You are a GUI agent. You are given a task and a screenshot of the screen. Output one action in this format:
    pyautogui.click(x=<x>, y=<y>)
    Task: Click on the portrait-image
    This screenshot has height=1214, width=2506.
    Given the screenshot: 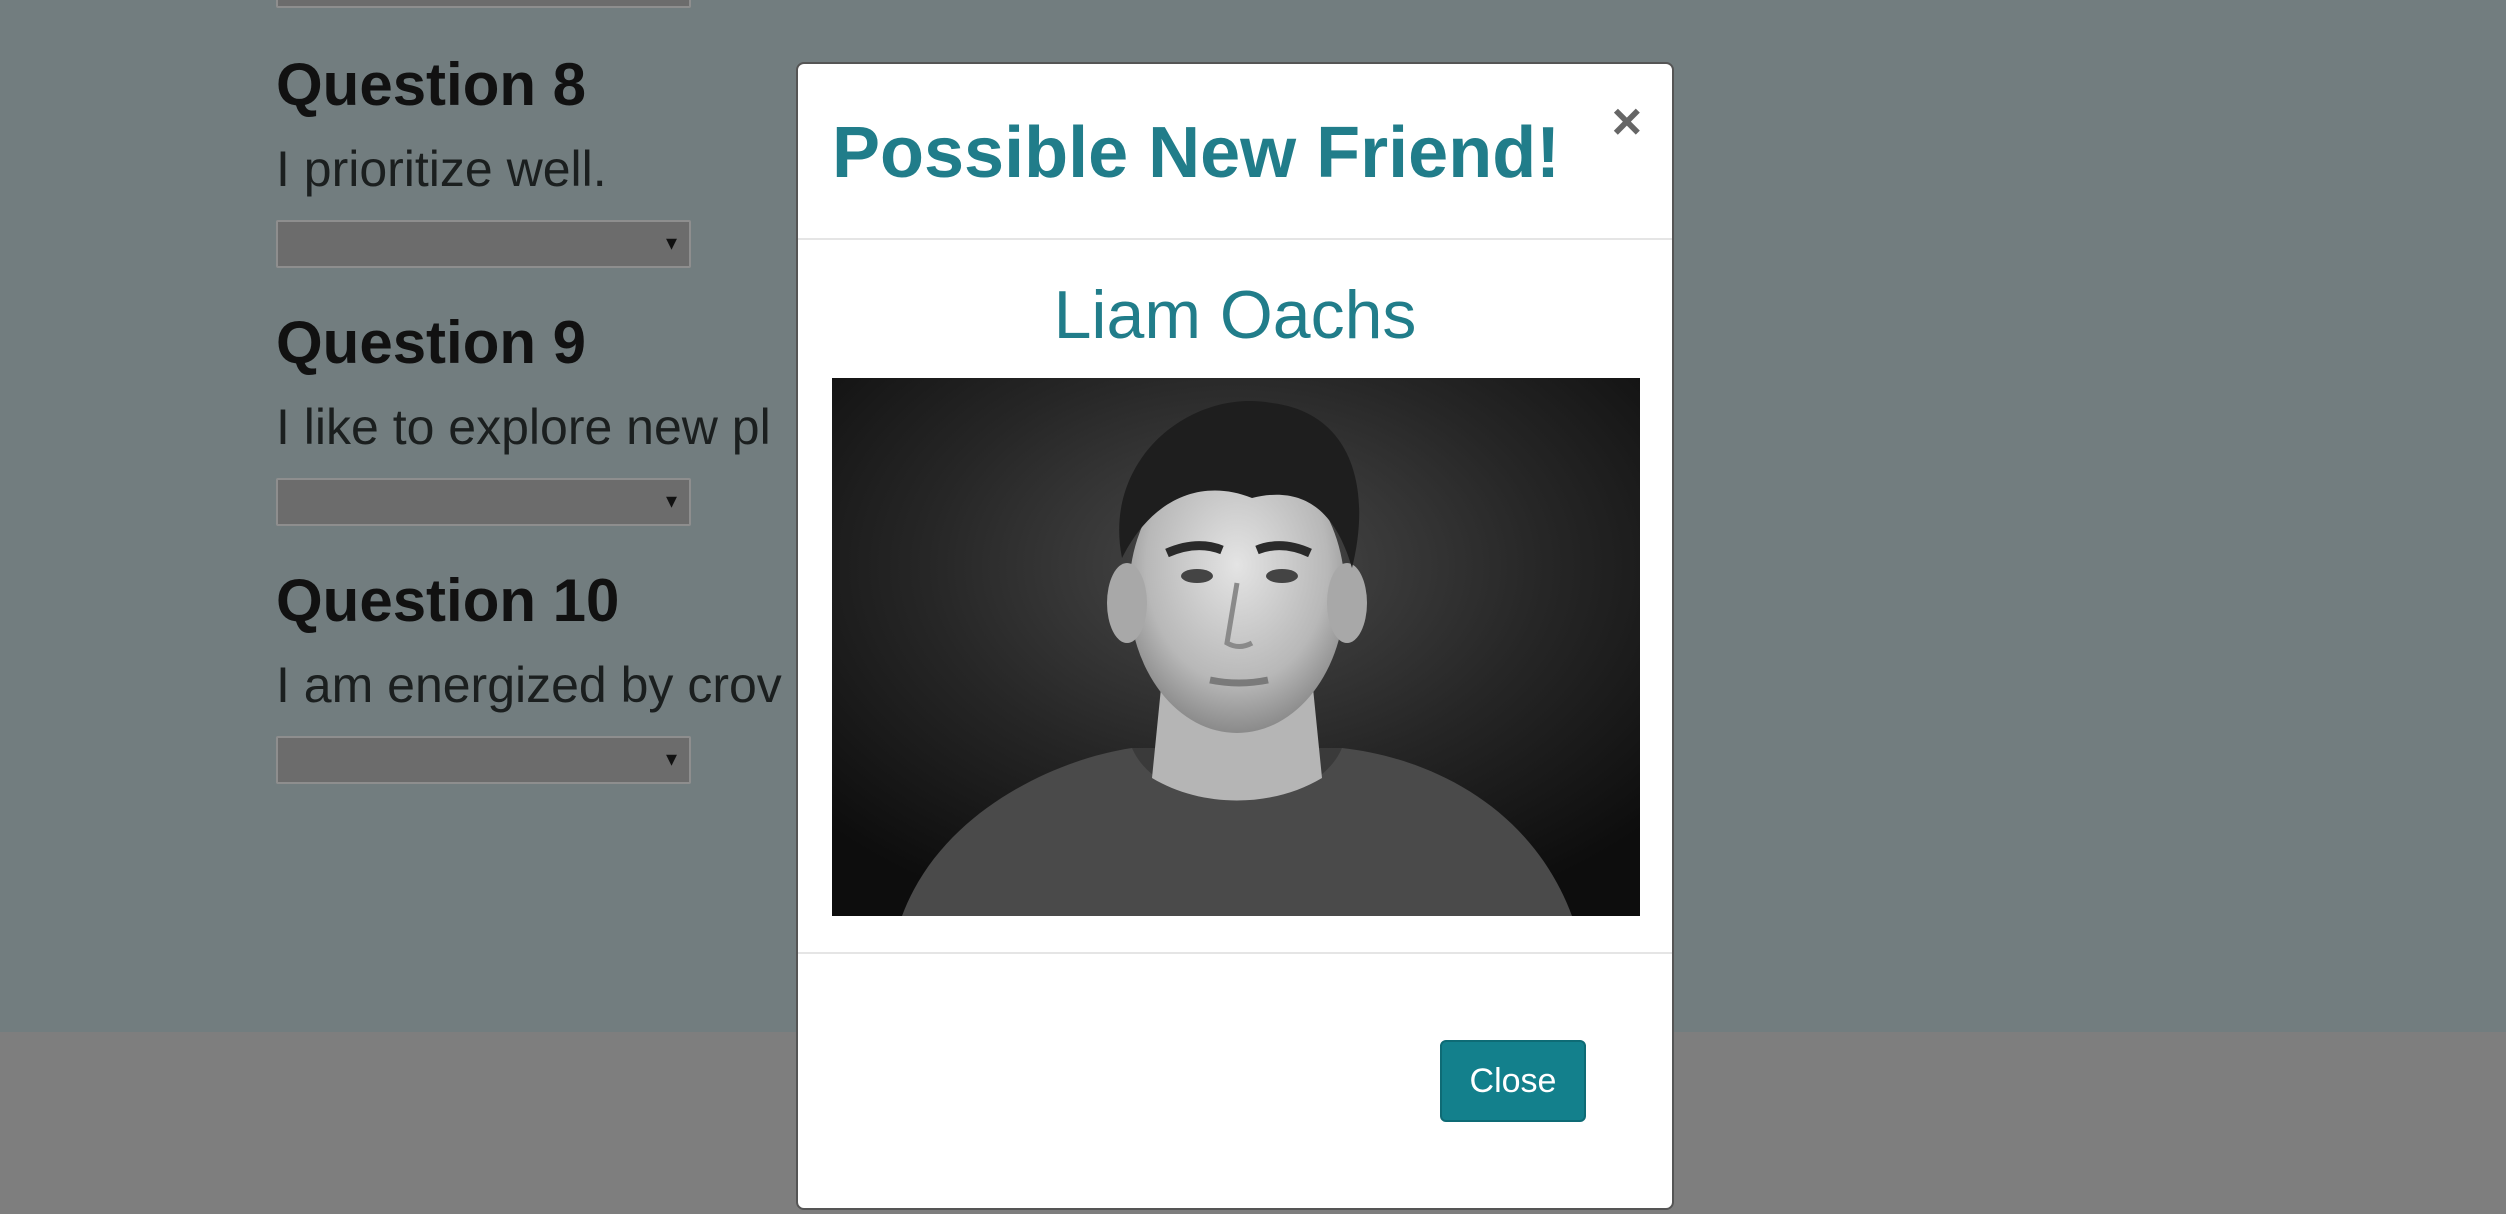 What is the action you would take?
    pyautogui.click(x=1236, y=647)
    